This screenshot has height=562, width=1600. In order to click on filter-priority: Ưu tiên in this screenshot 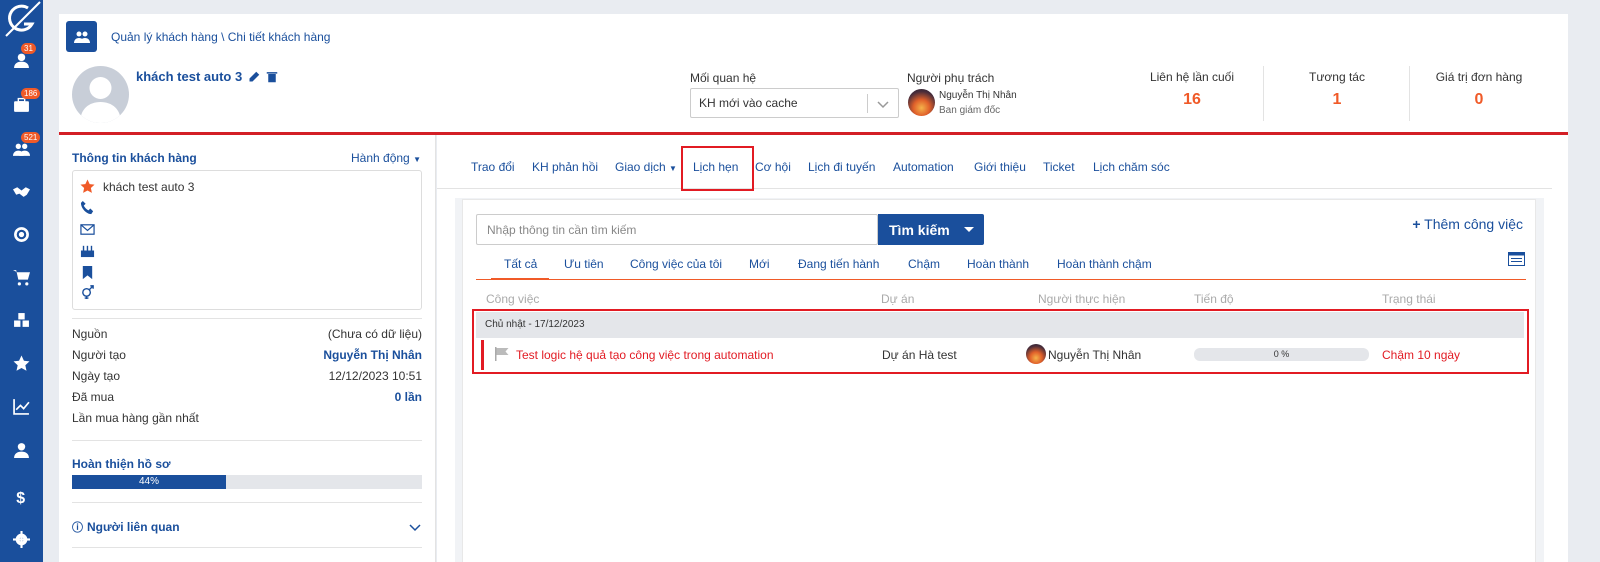, I will do `click(584, 264)`.